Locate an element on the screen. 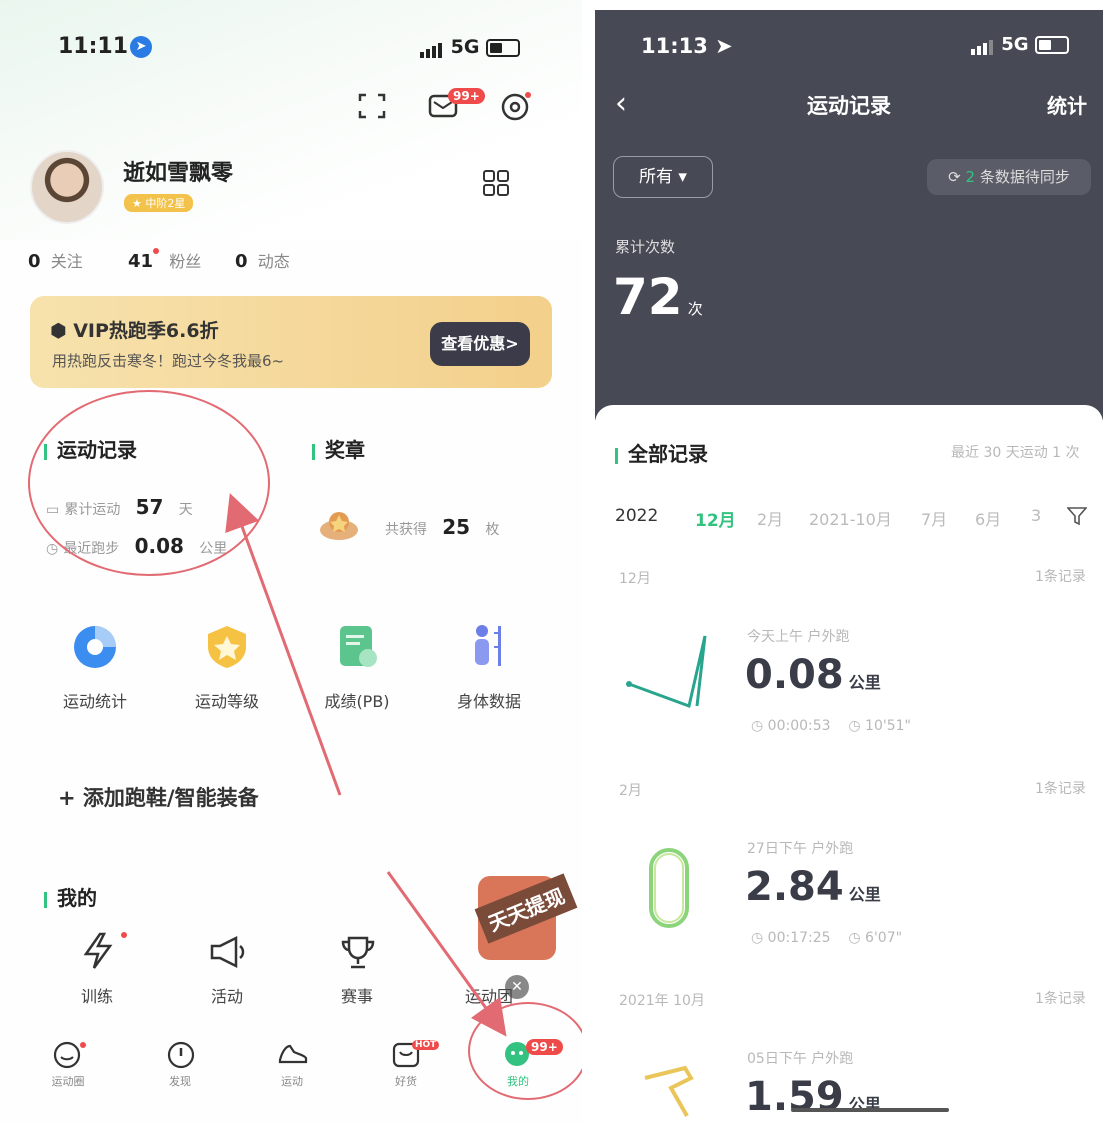  sync-text: 条数据待同步 is located at coordinates (1024, 177).